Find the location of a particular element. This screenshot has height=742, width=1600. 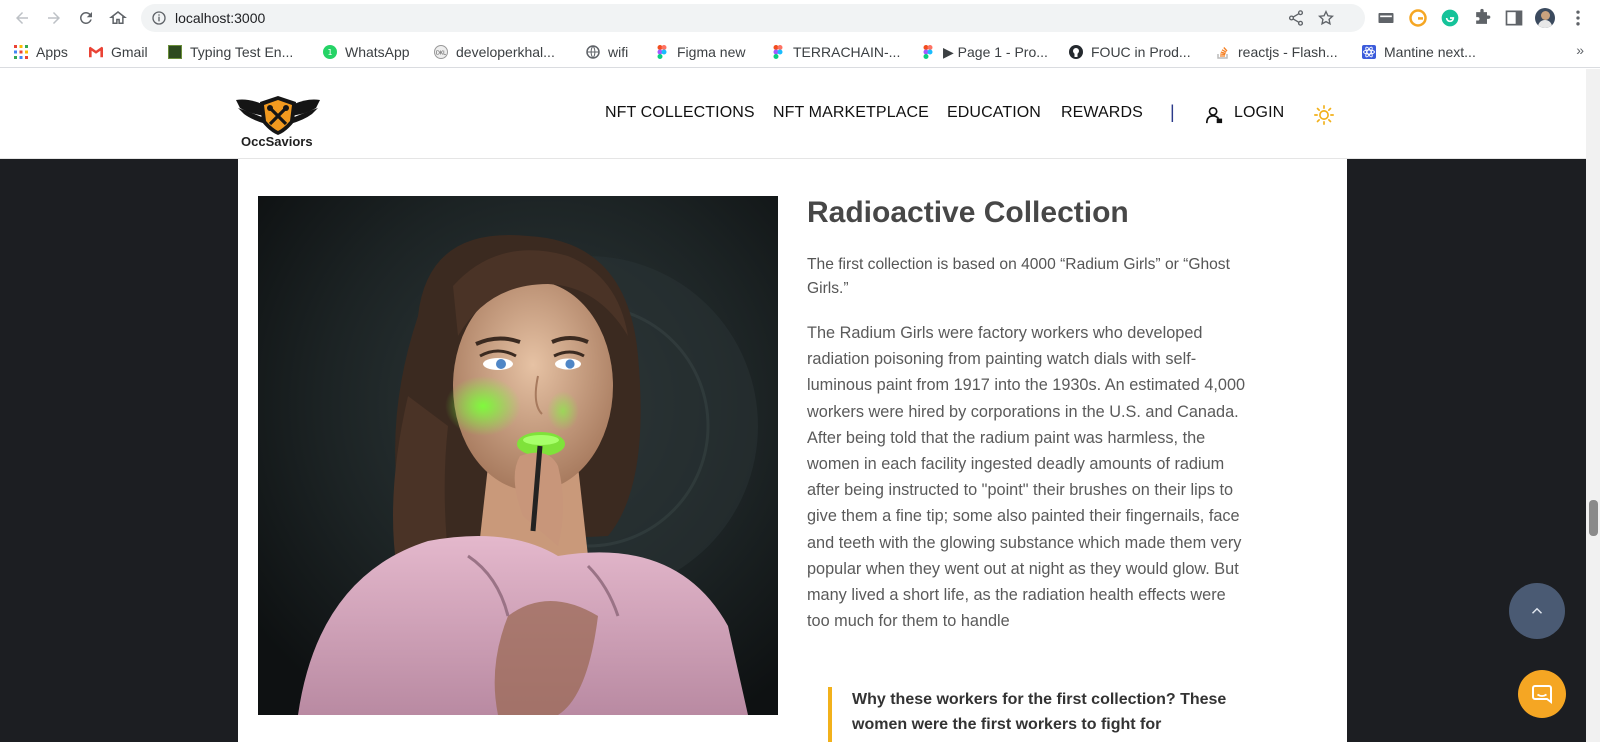

svg-text: DKL is located at coordinates (441, 54).